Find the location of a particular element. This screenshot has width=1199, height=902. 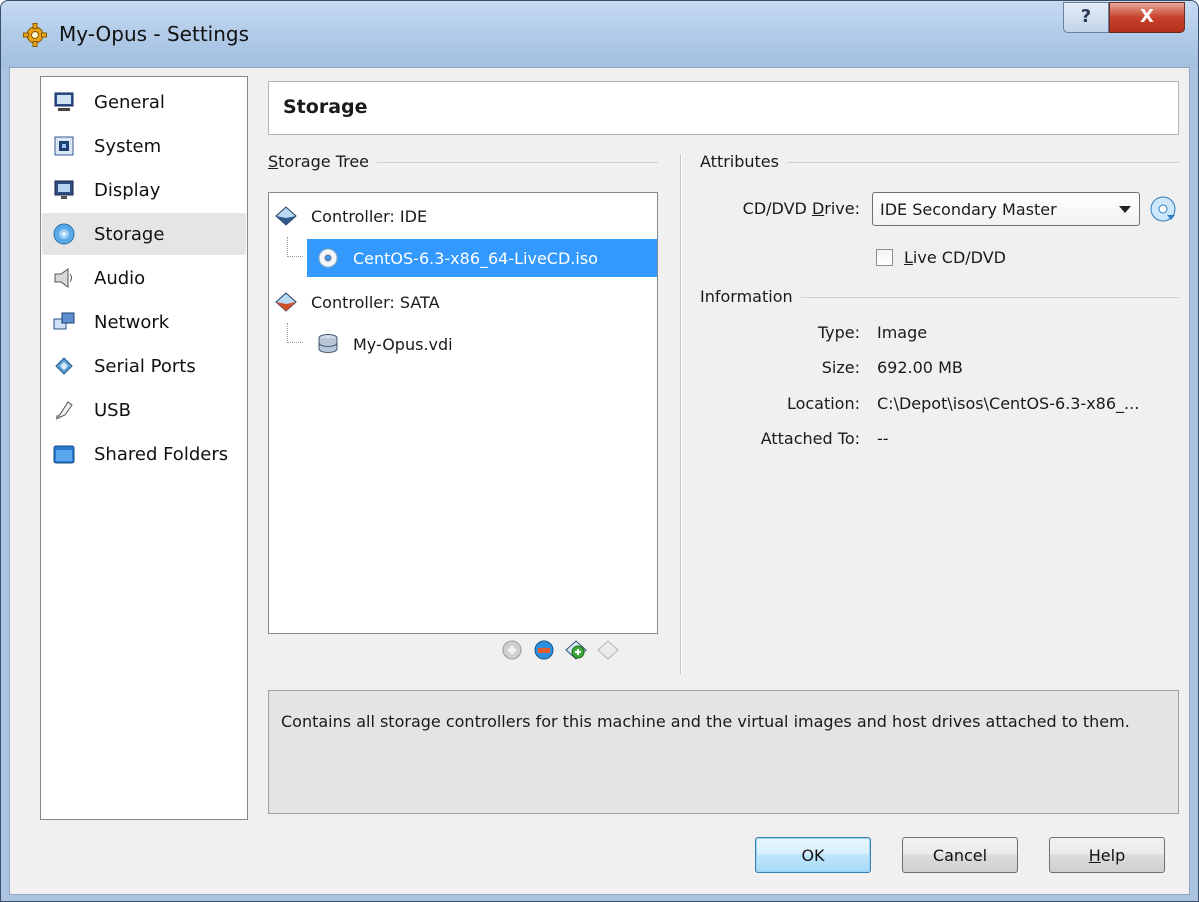

display-icon is located at coordinates (64, 190).